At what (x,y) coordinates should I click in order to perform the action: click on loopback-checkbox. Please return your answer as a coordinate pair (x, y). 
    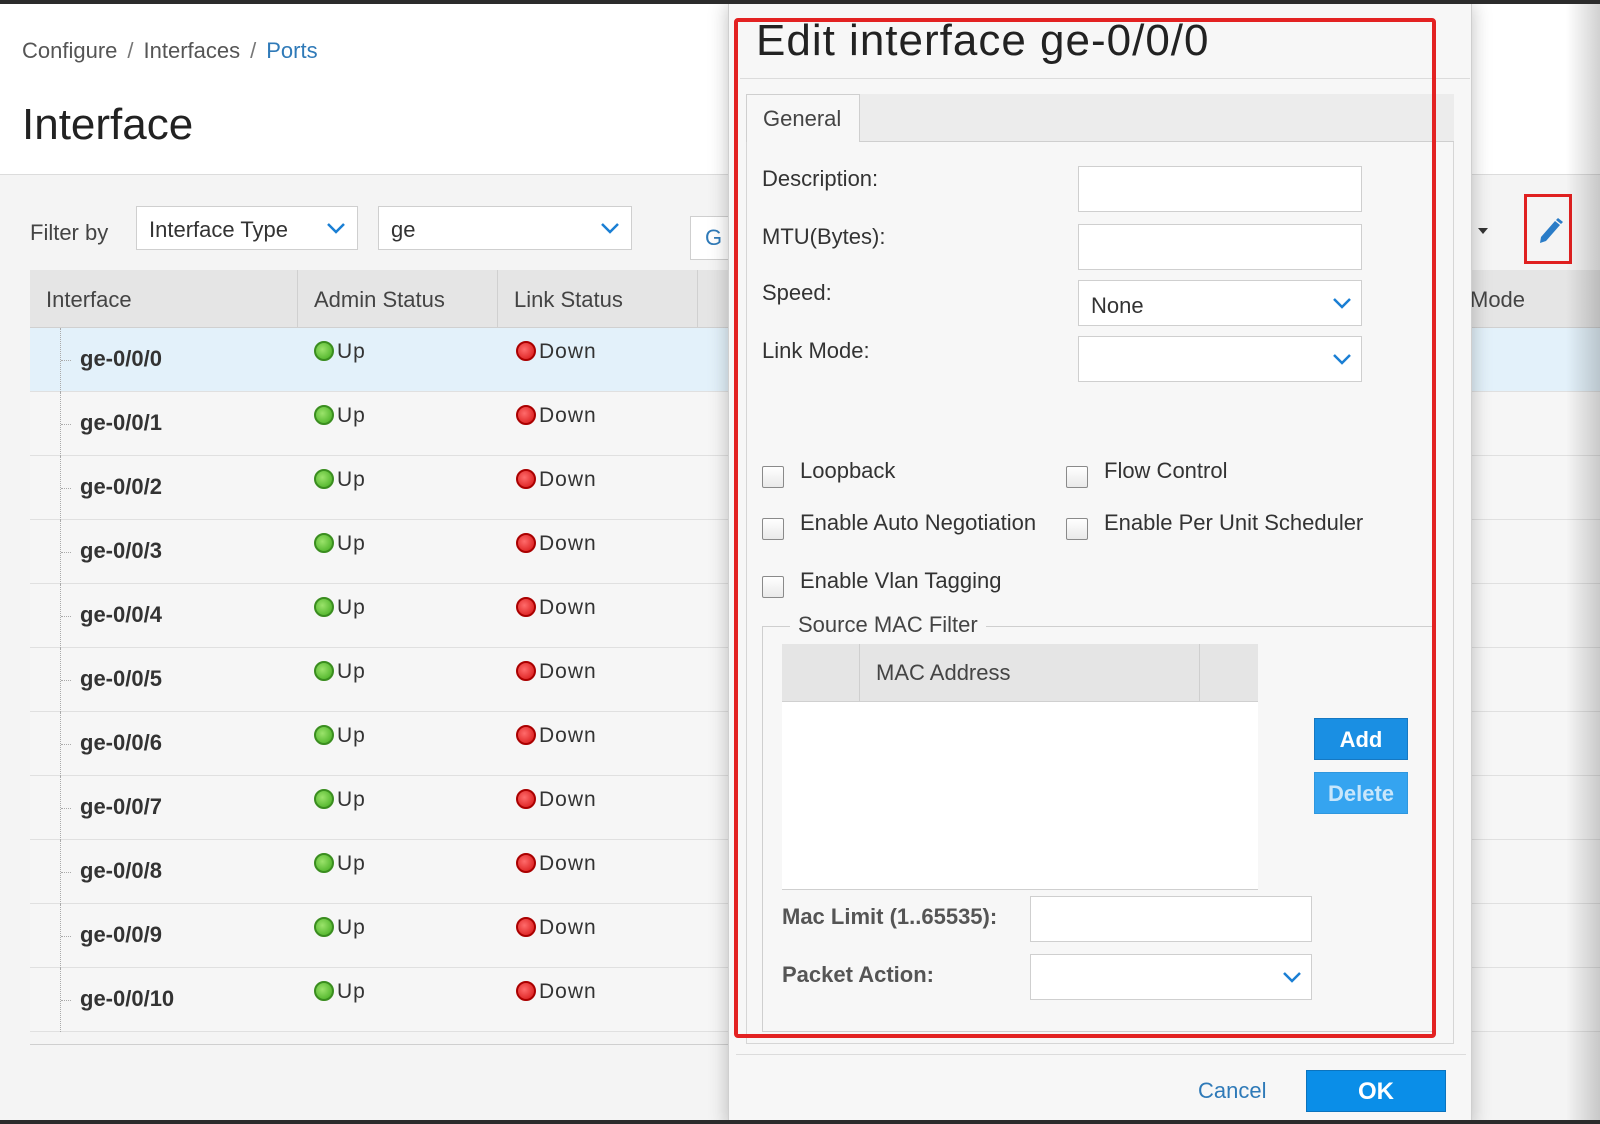
    Looking at the image, I should click on (773, 477).